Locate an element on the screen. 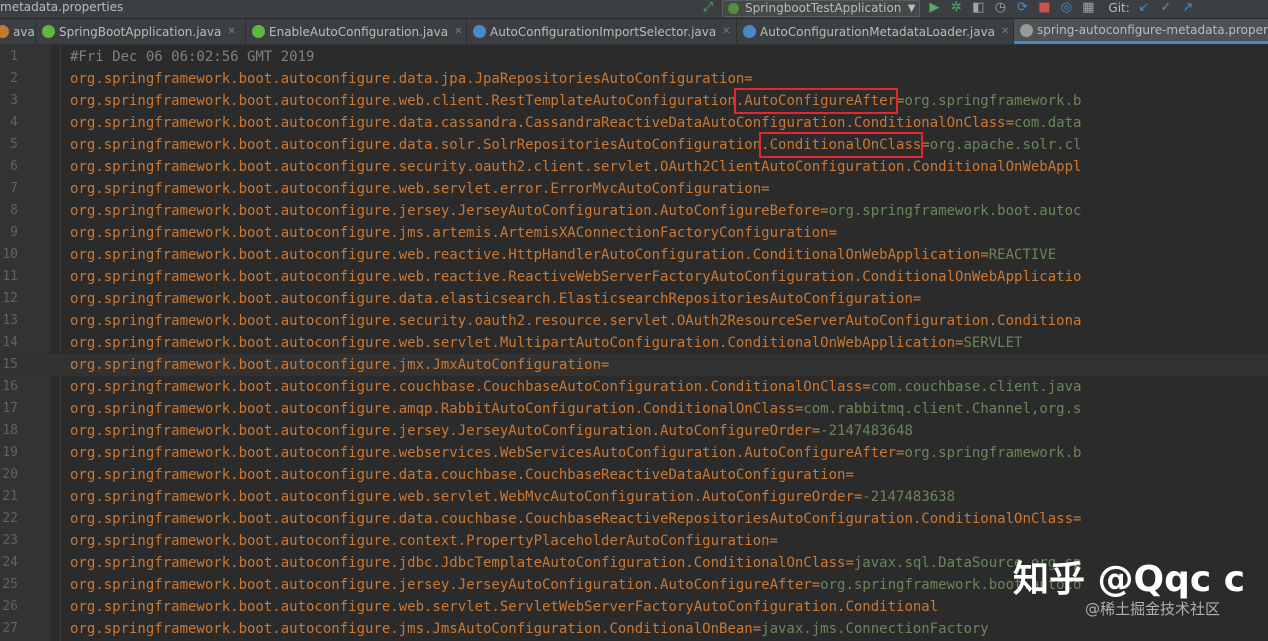 The image size is (1268, 641). run-icon: ▶ is located at coordinates (934, 8).